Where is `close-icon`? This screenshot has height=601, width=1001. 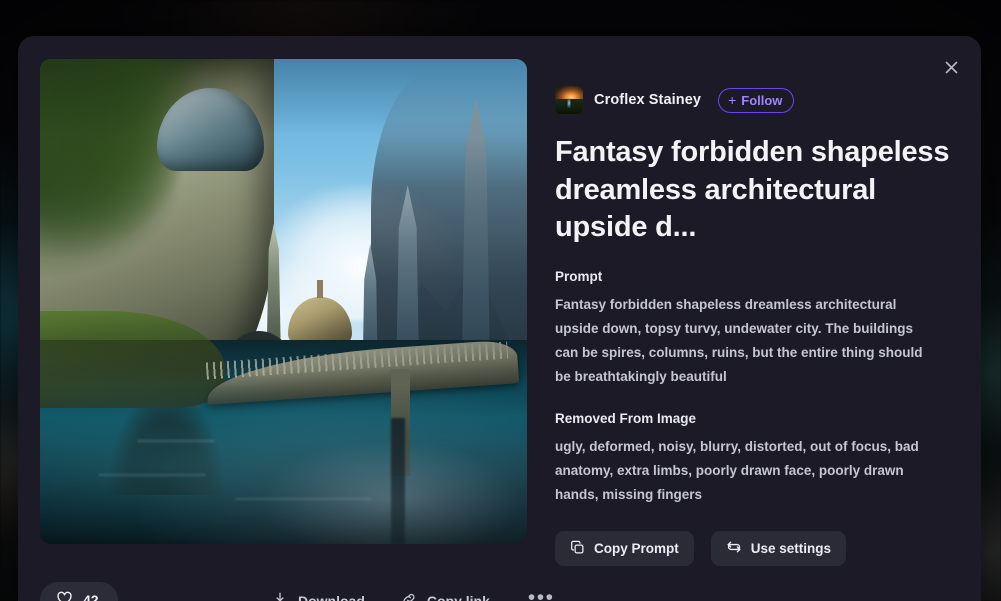
close-icon is located at coordinates (951, 67).